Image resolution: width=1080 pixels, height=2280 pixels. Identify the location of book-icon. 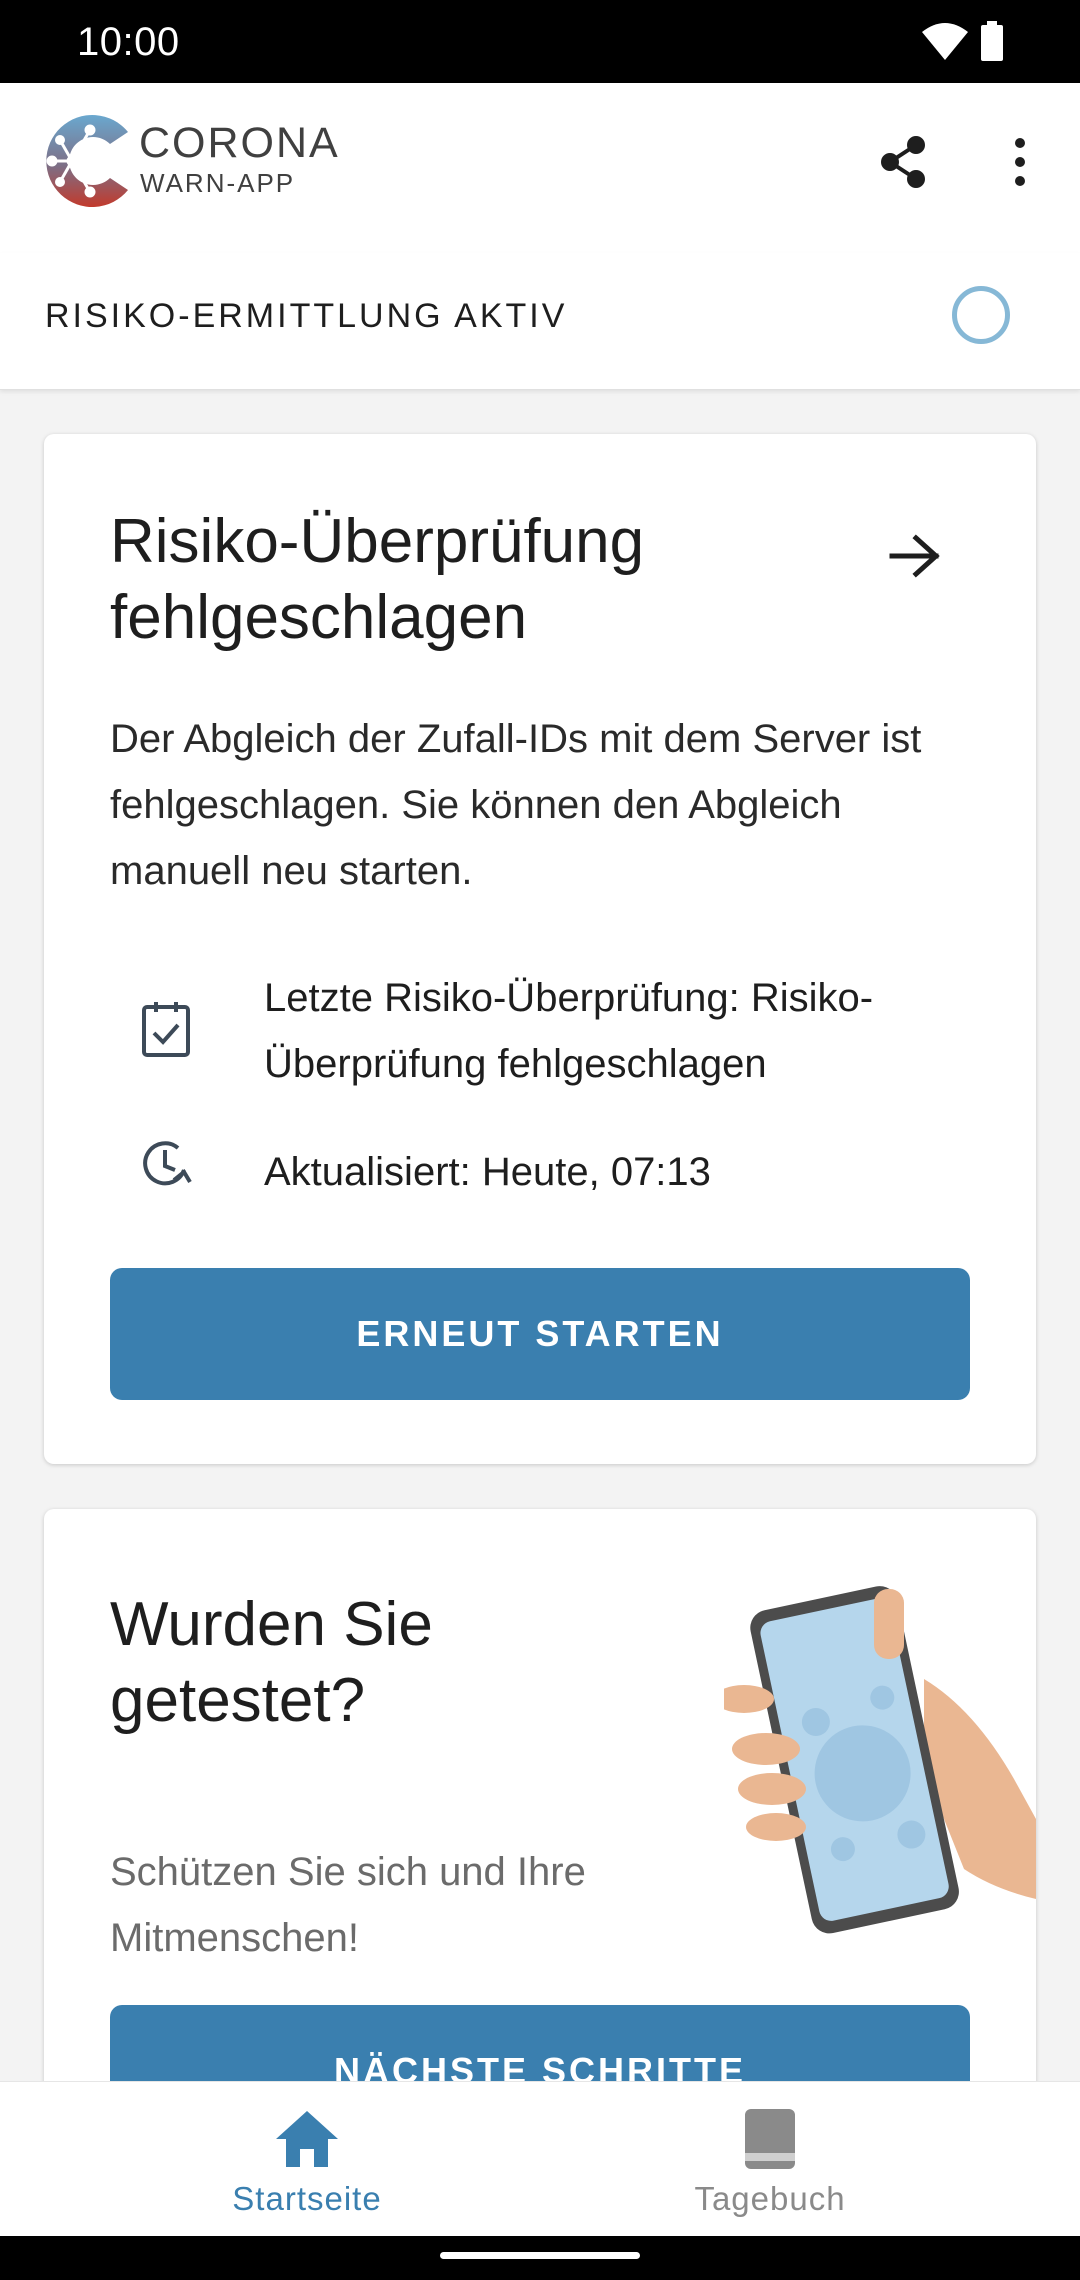
(770, 2139).